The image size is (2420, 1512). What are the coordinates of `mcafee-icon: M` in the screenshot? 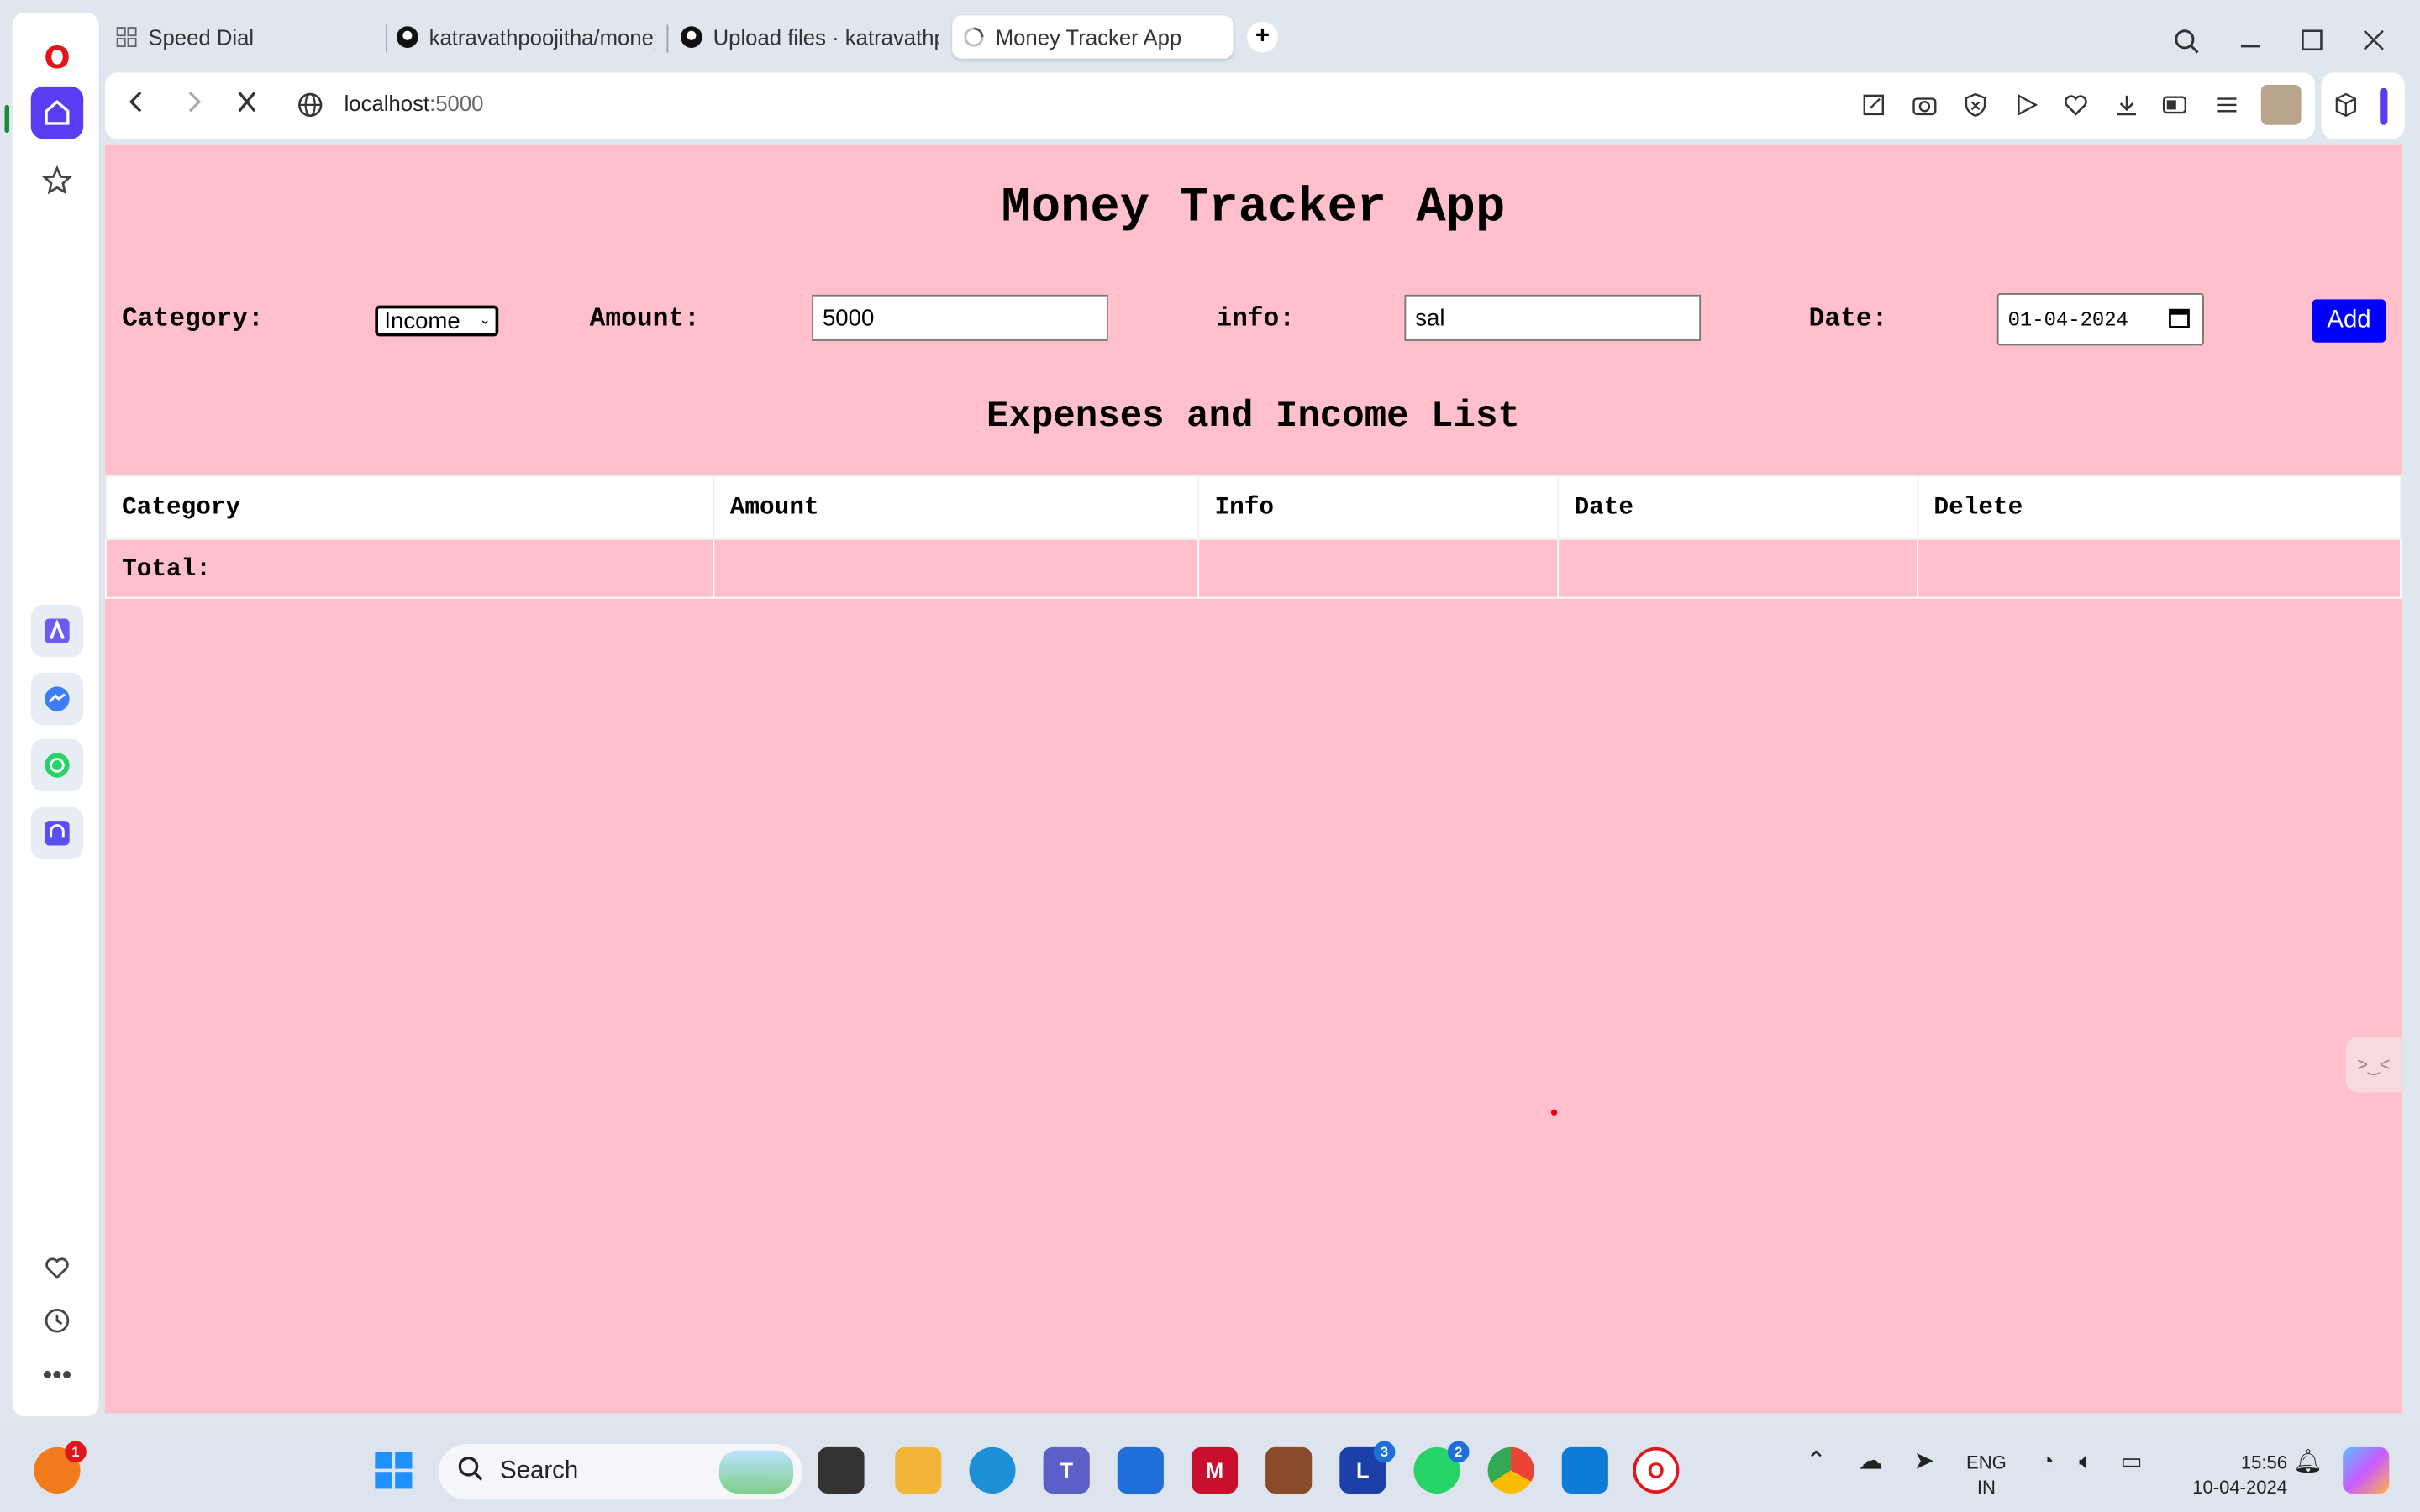 It's located at (1215, 1470).